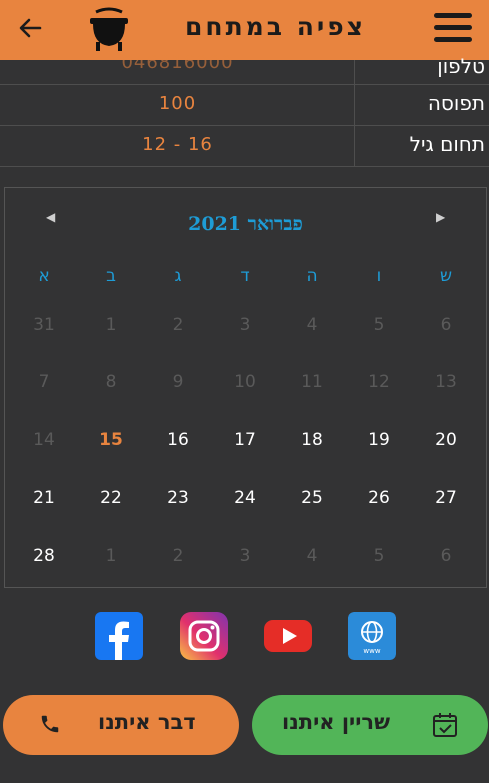  Describe the element at coordinates (50, 724) in the screenshot. I see `phone-icon` at that location.